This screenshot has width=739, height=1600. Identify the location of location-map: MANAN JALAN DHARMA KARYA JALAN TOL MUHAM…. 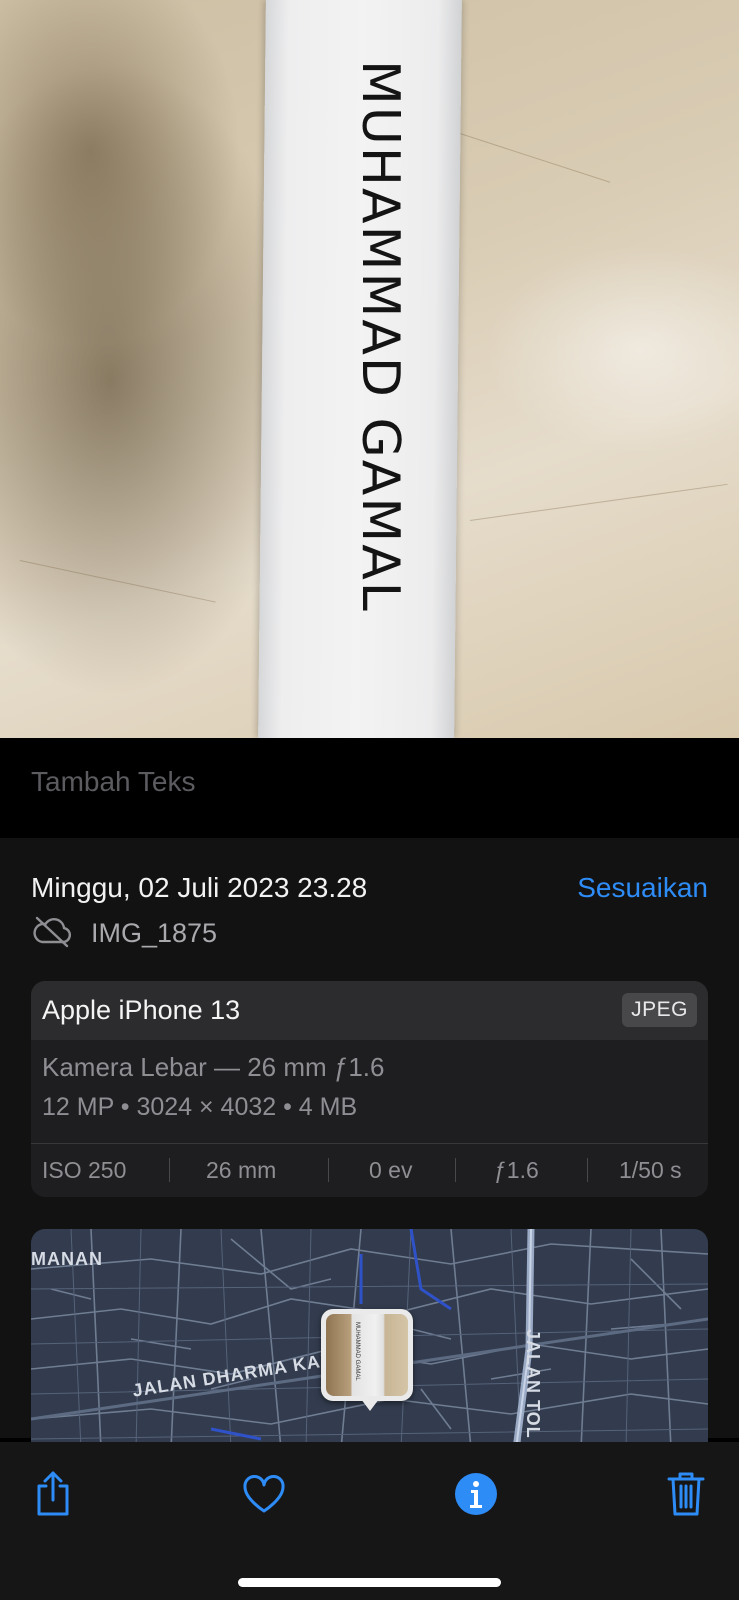
(369, 1339).